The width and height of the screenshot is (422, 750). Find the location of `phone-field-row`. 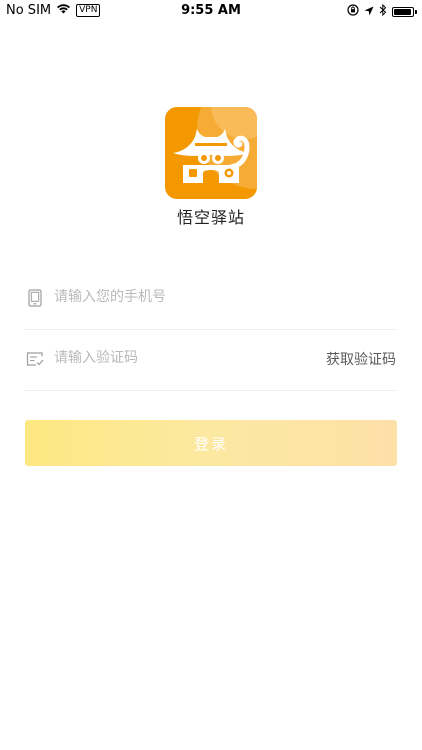

phone-field-row is located at coordinates (211, 299).